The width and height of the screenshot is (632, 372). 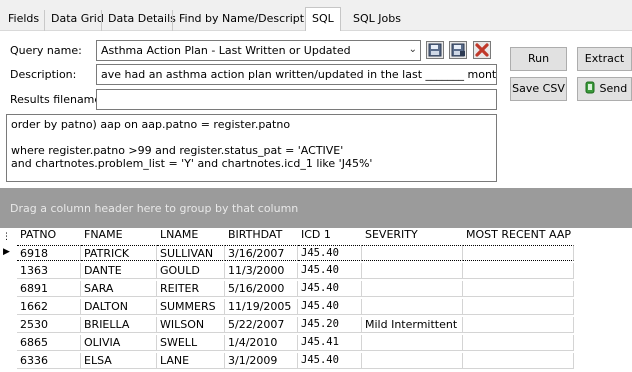 I want to click on cell-birthdat: 11/19/2005, so click(x=261, y=307).